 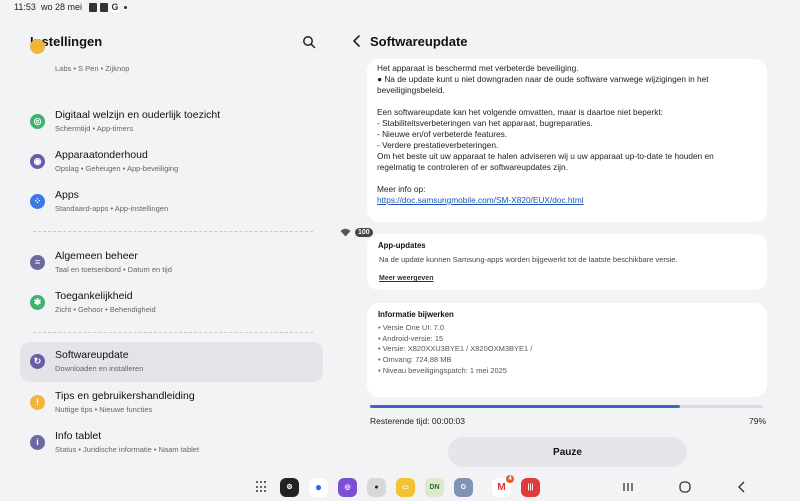 I want to click on device-care-icon: ◉, so click(x=37, y=161).